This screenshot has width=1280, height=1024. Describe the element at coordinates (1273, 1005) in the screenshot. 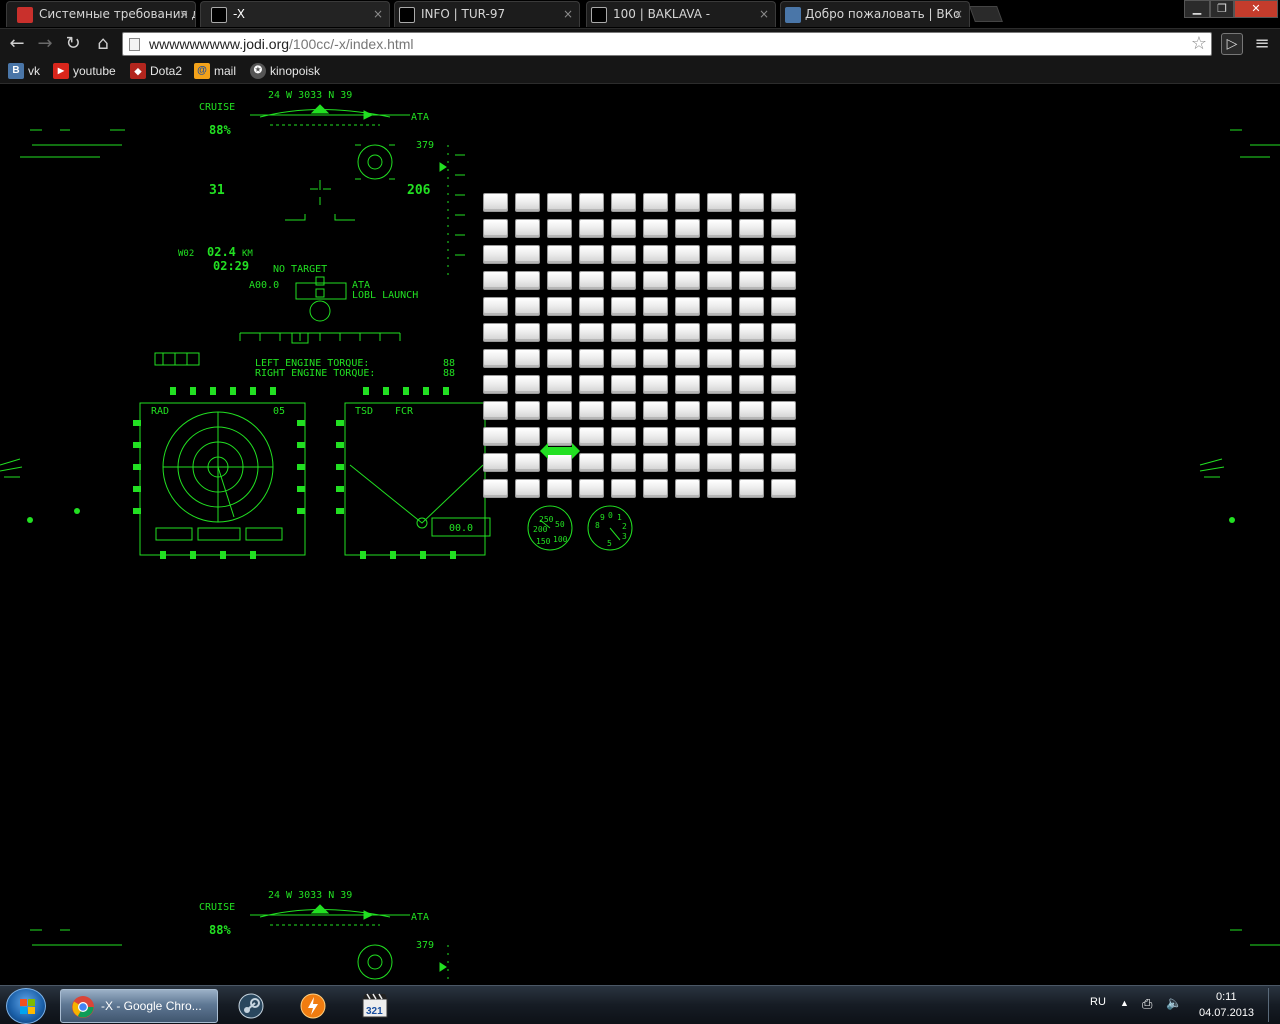

I see `show-desktop-button` at that location.